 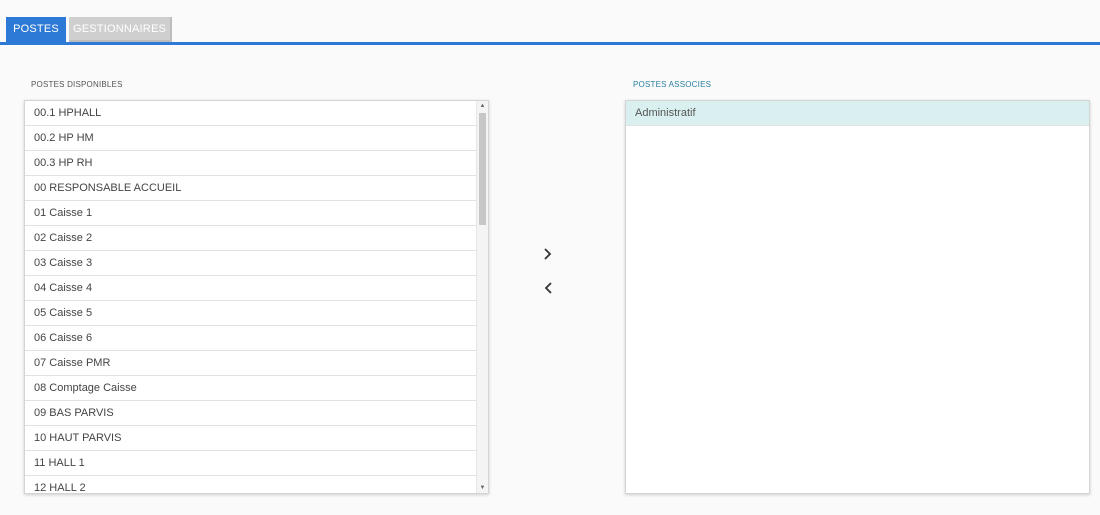 I want to click on available-poste-item: 05 Caisse 5, so click(x=250, y=313).